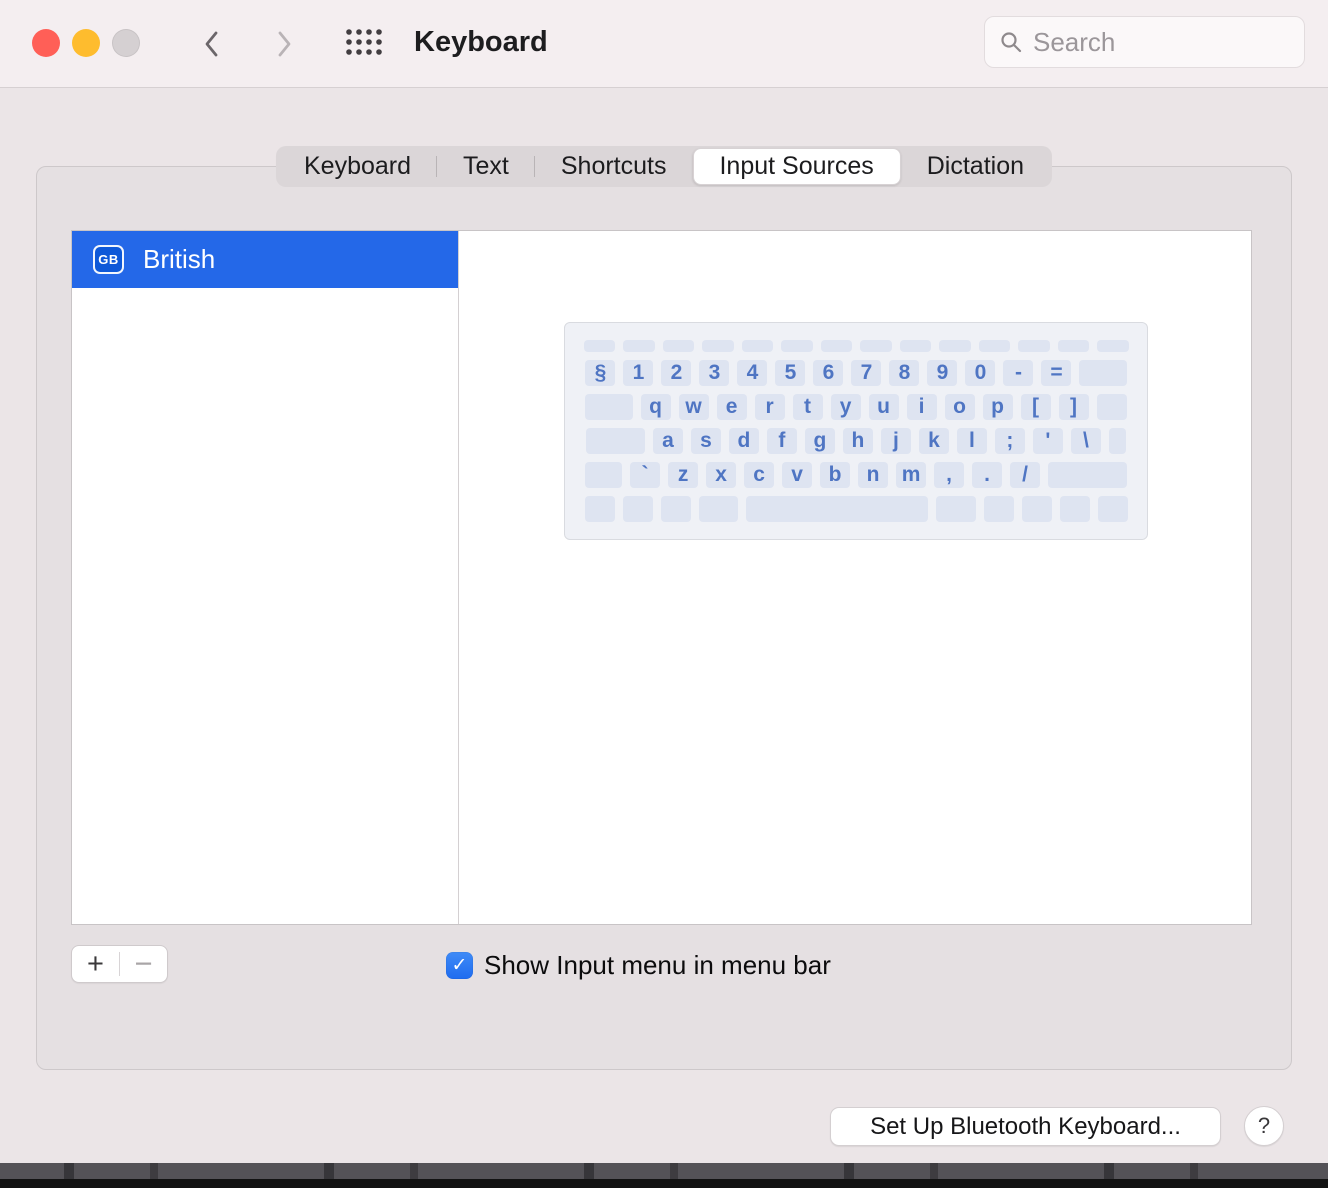 The height and width of the screenshot is (1188, 1328). I want to click on titlebar: Keyboard, so click(664, 44).